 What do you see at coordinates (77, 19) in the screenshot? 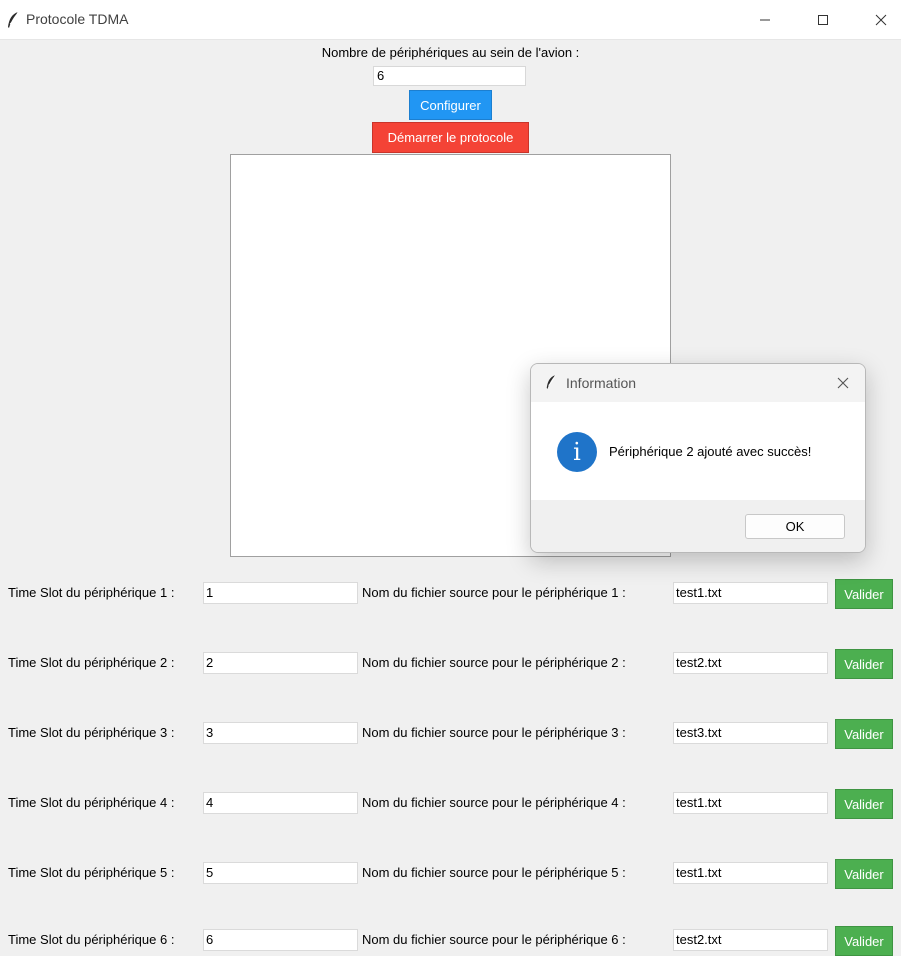
I see `window-title: Protocole TDMA` at bounding box center [77, 19].